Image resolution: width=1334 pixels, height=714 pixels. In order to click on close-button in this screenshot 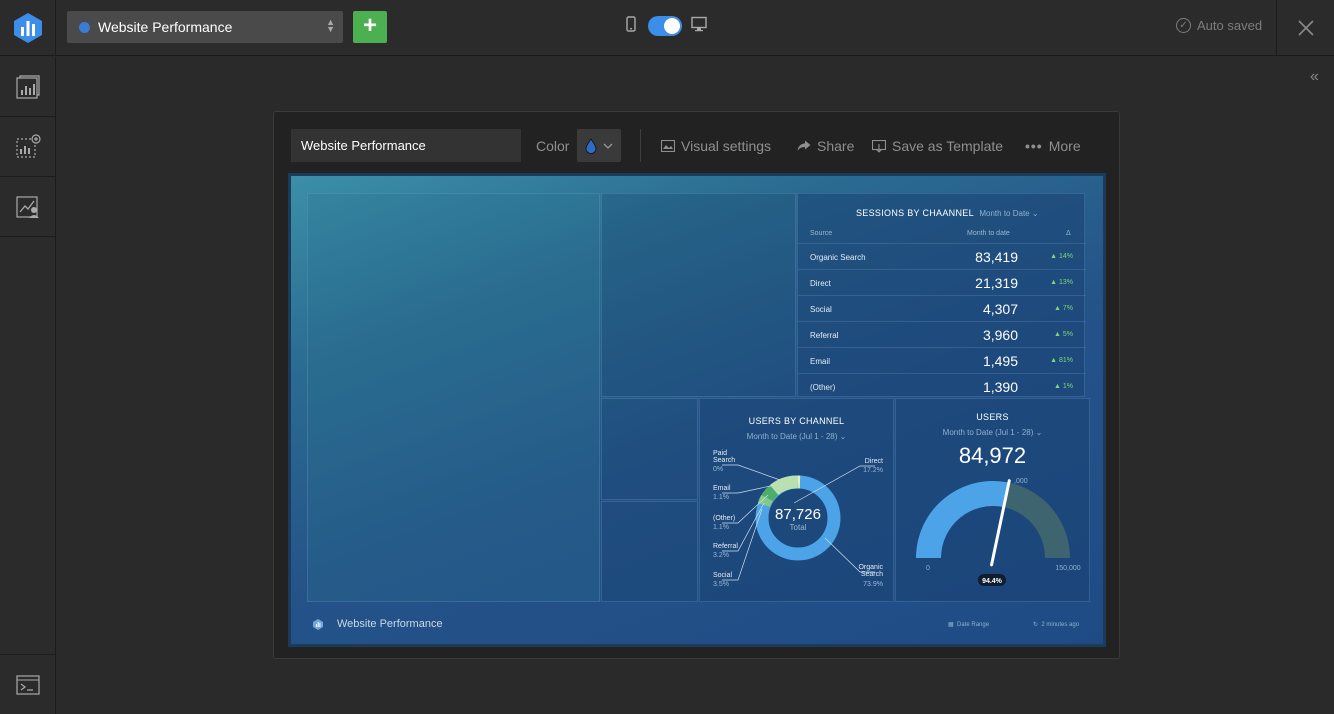, I will do `click(1305, 28)`.